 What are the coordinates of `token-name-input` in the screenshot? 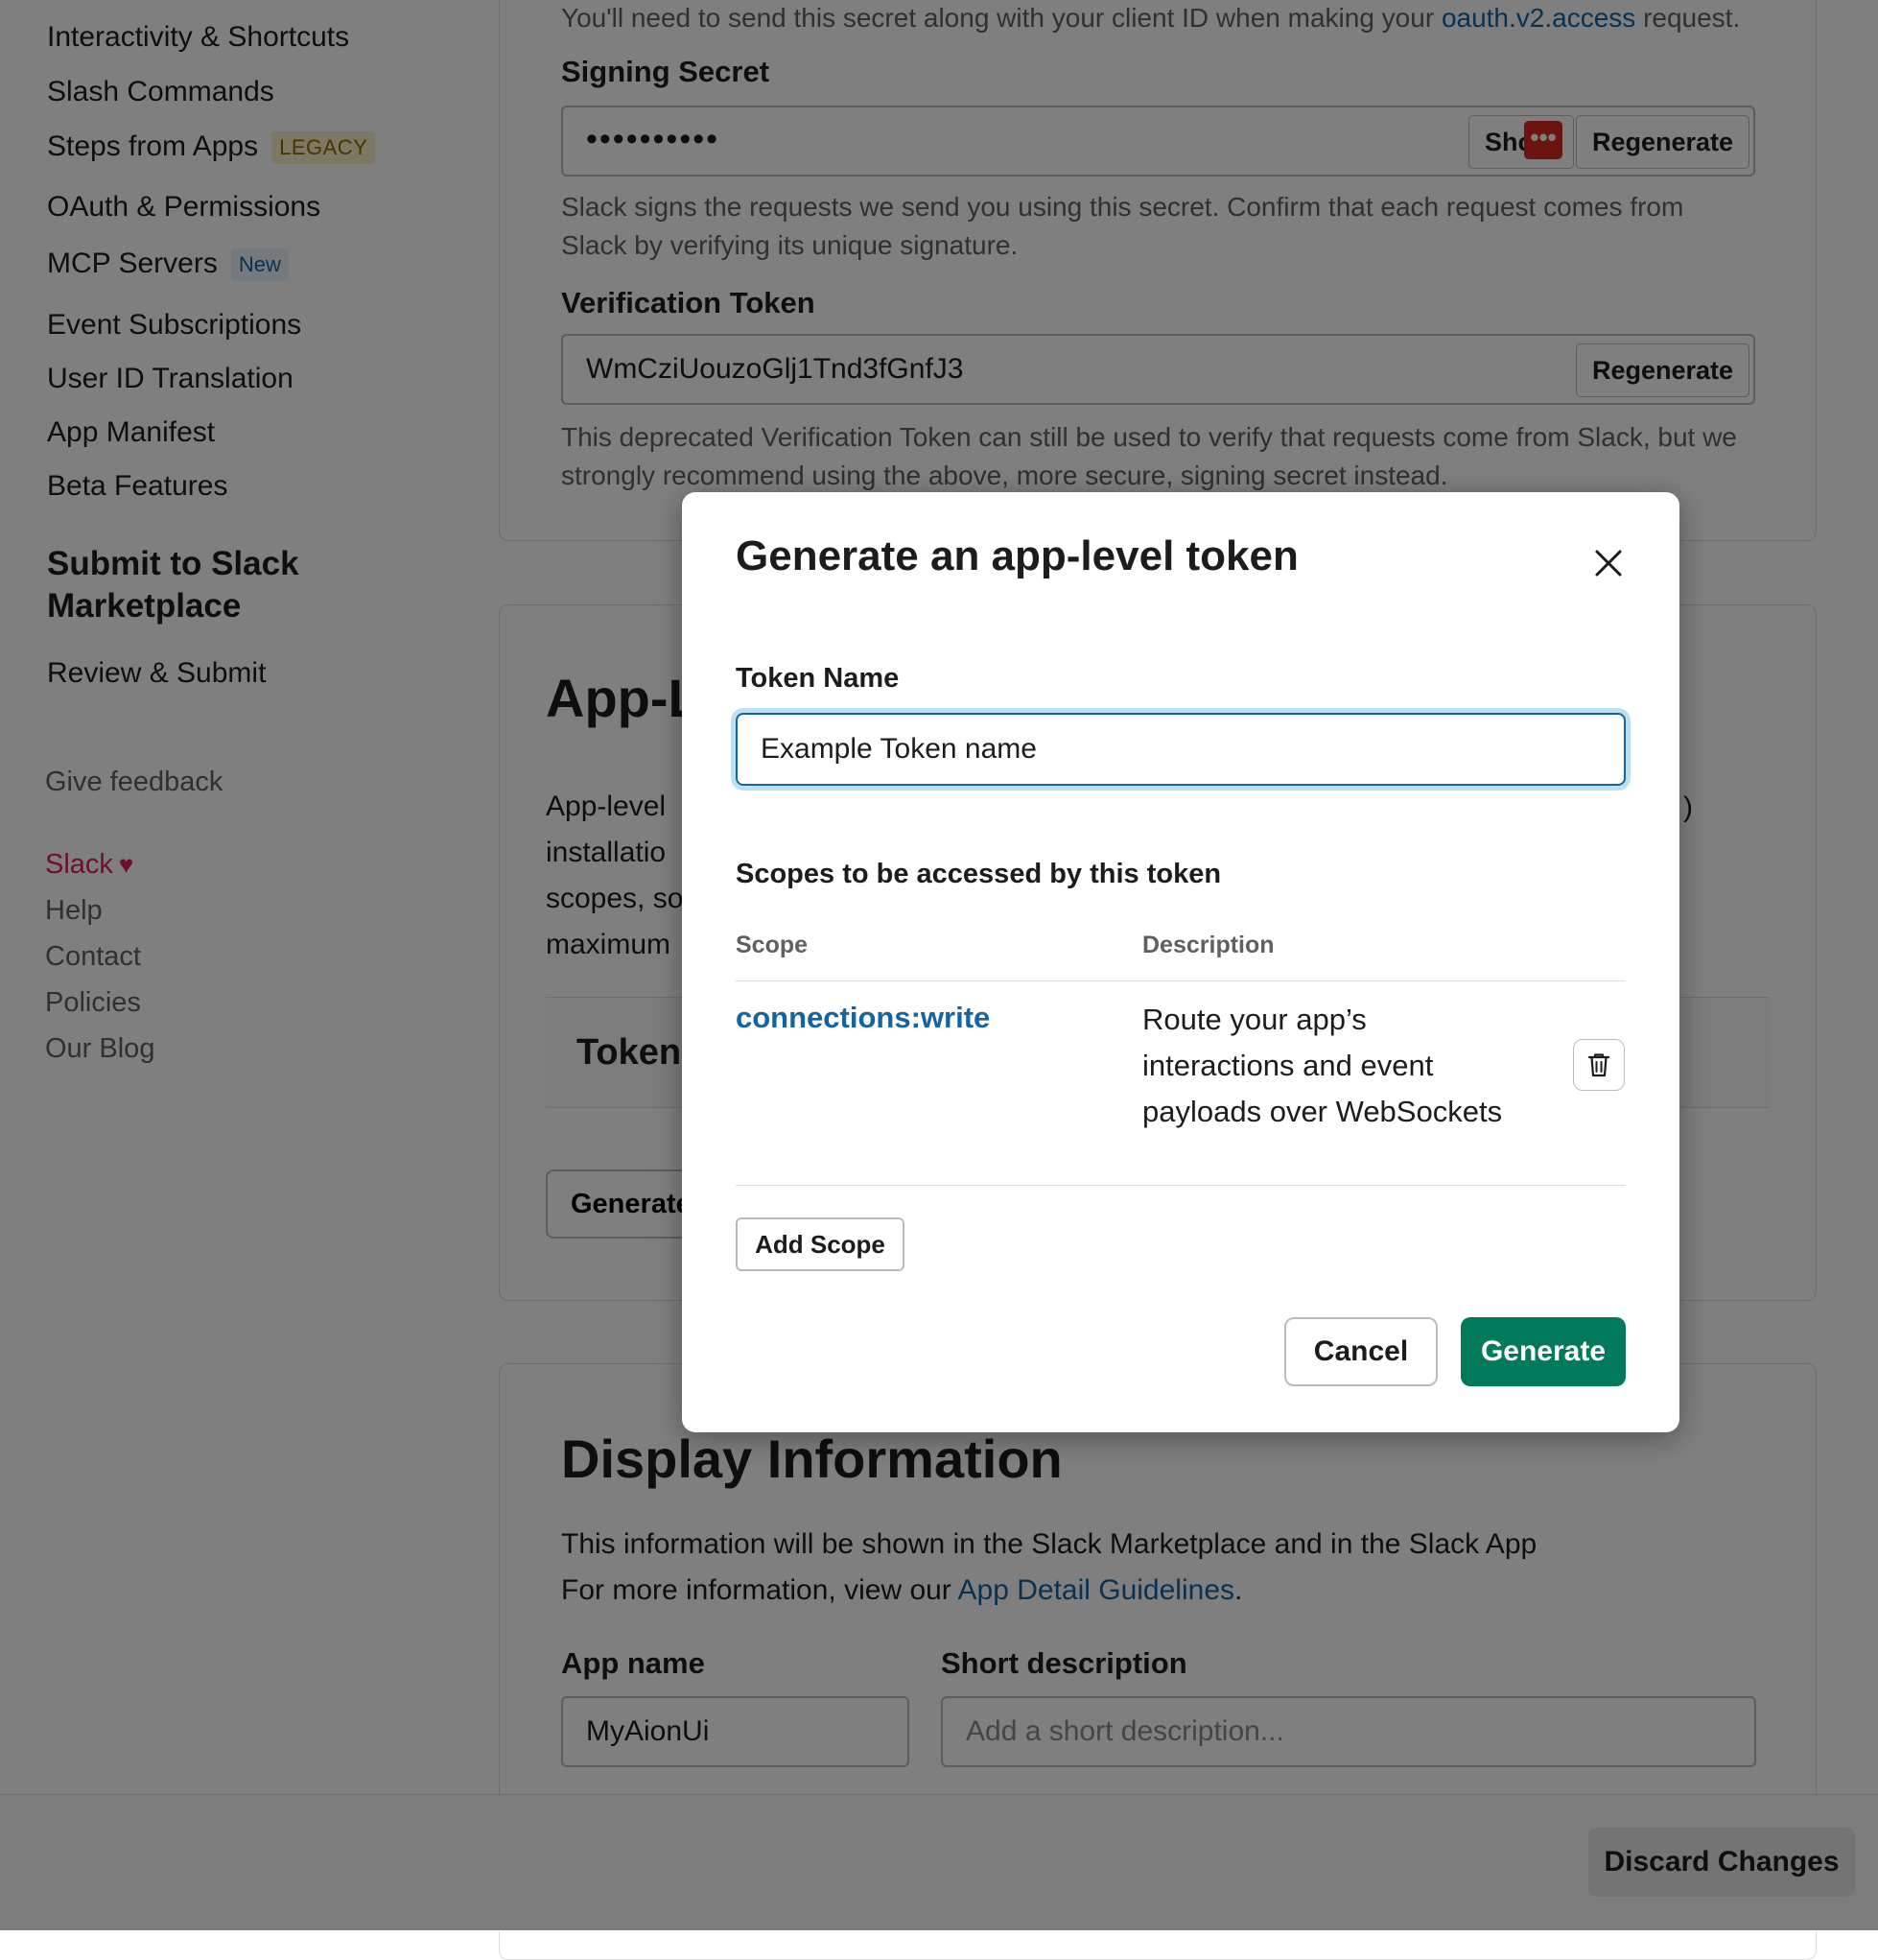 It's located at (1181, 750).